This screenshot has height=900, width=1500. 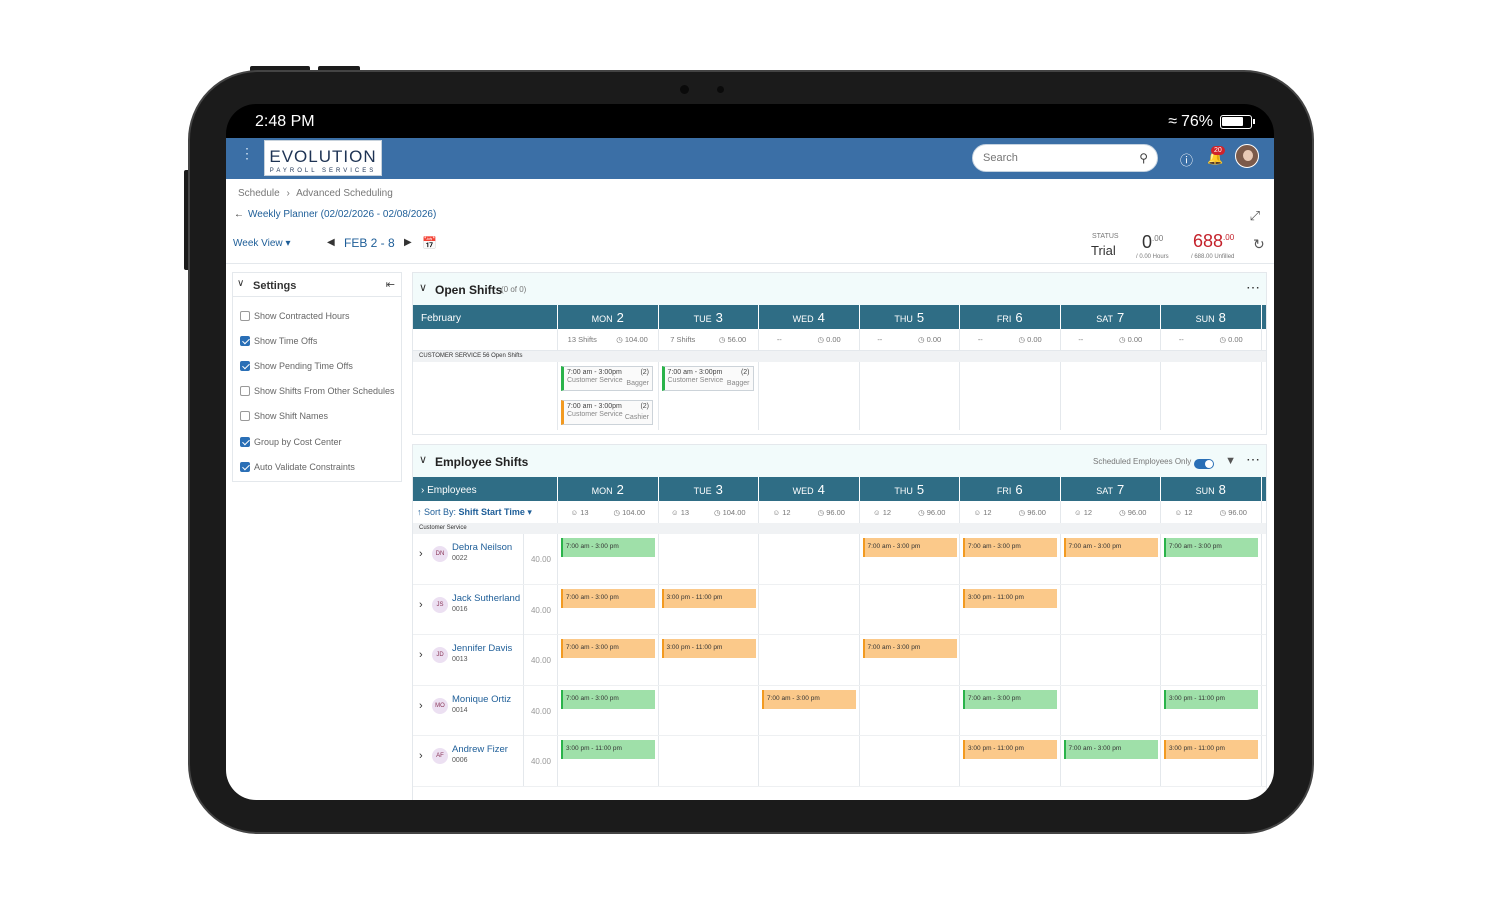 What do you see at coordinates (317, 340) in the screenshot?
I see `settings-item: Show Time Offs` at bounding box center [317, 340].